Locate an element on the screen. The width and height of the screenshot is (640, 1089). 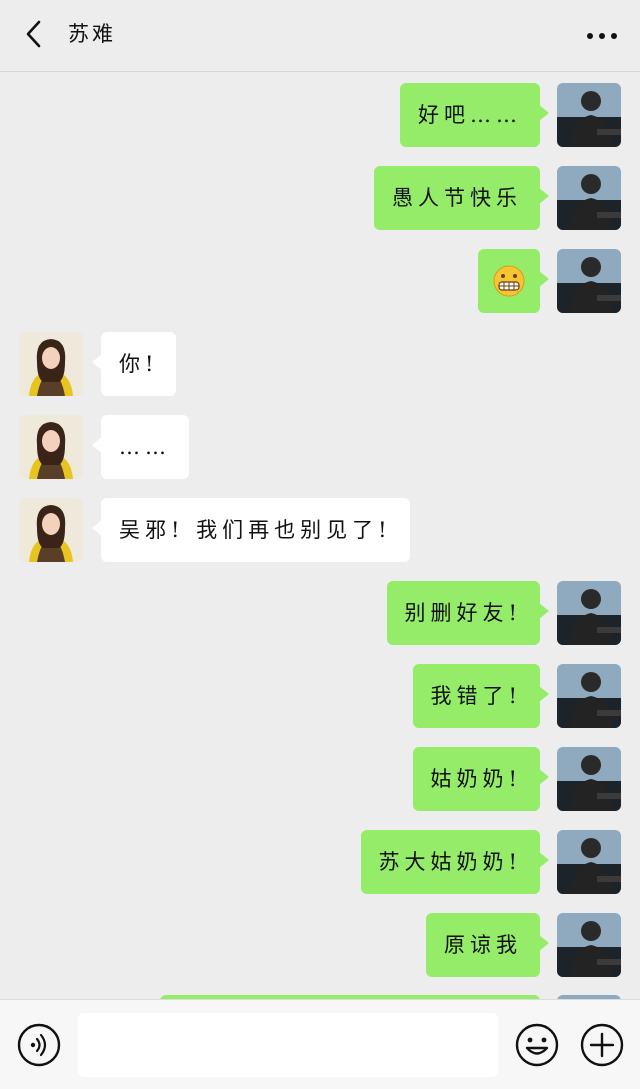
emoji-smile-icon is located at coordinates (537, 1045).